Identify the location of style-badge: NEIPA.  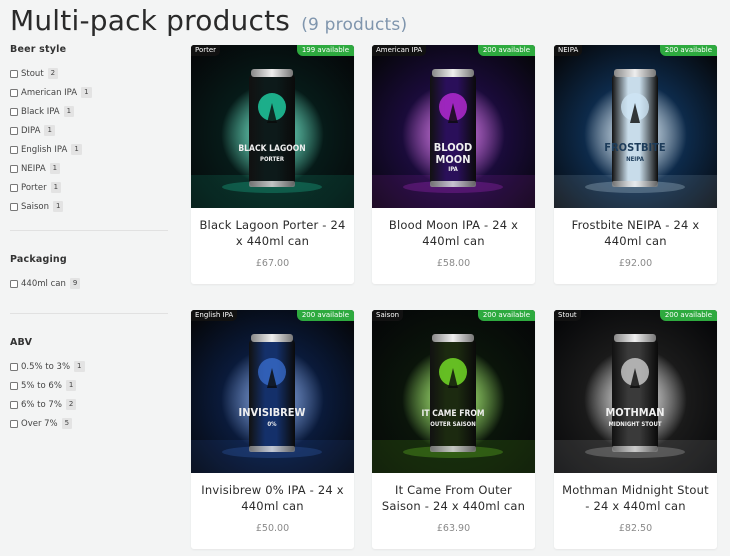
(568, 50).